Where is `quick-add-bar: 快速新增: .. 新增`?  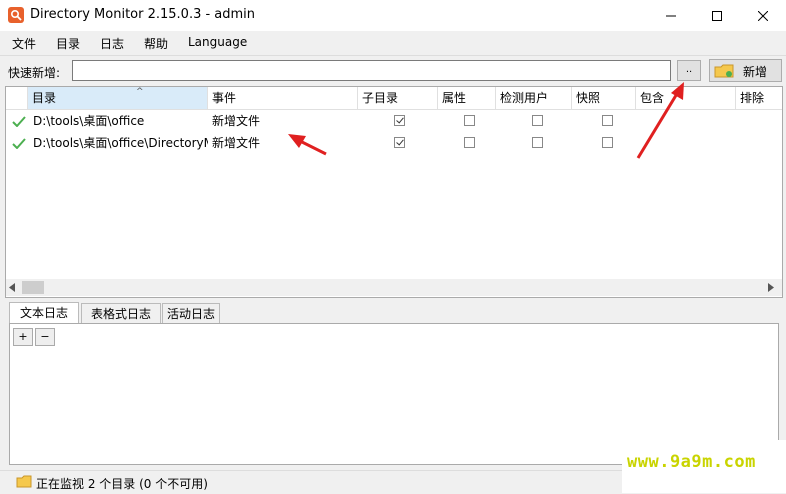
quick-add-bar: 快速新增: .. 新增 is located at coordinates (393, 71).